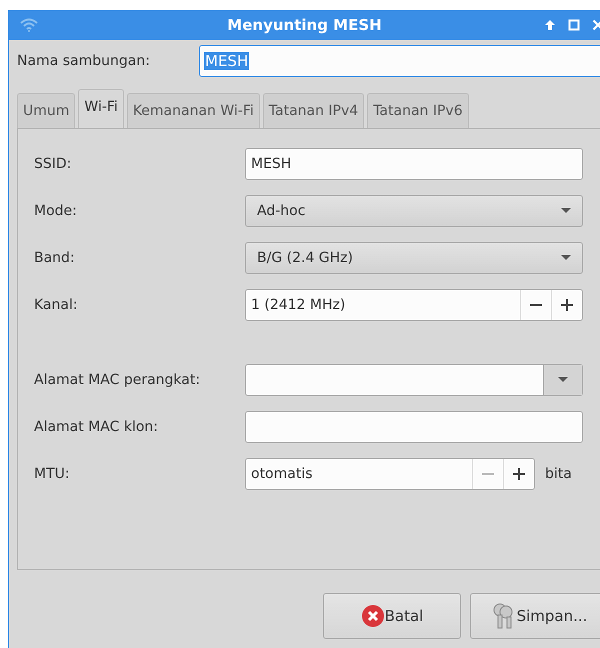  I want to click on up-arrow-icon, so click(550, 25).